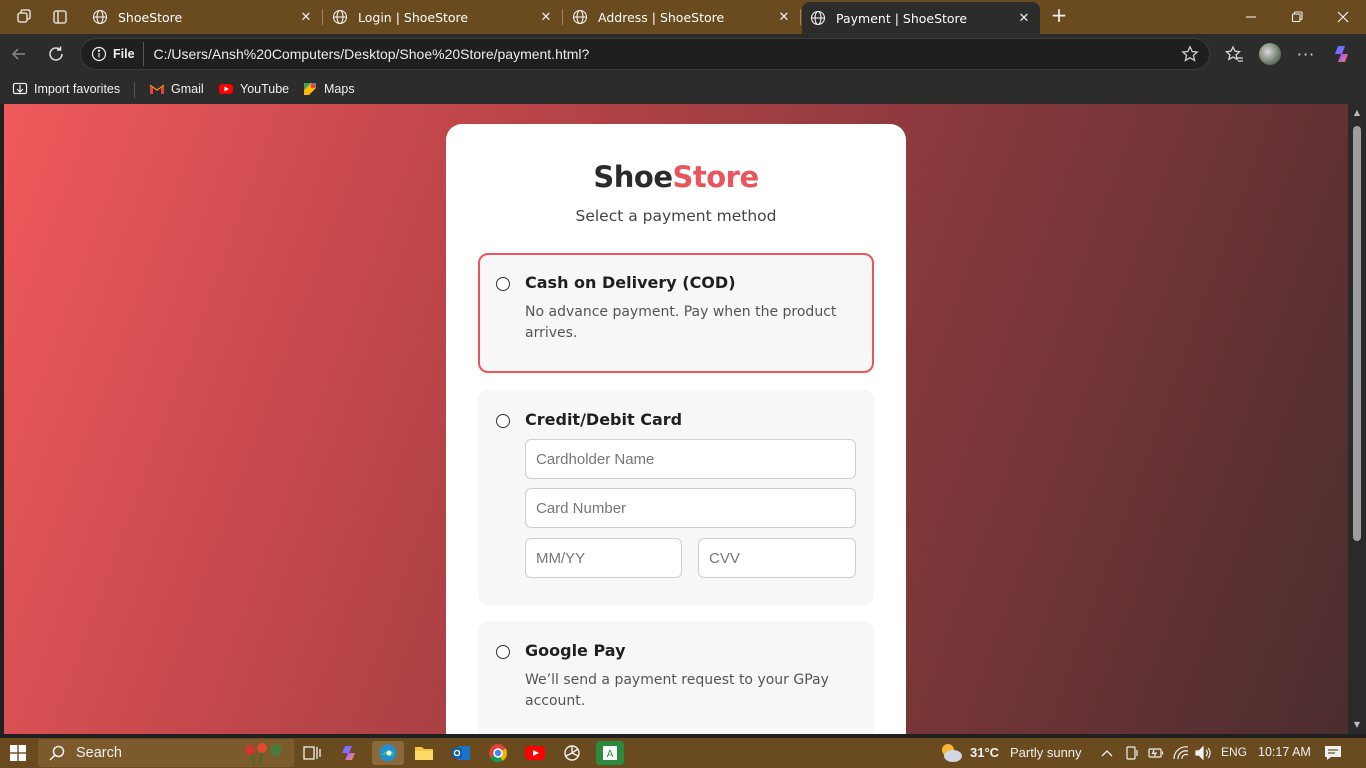 Image resolution: width=1366 pixels, height=768 pixels. I want to click on tab-shoestore: ShoeStore ✕, so click(203, 17).